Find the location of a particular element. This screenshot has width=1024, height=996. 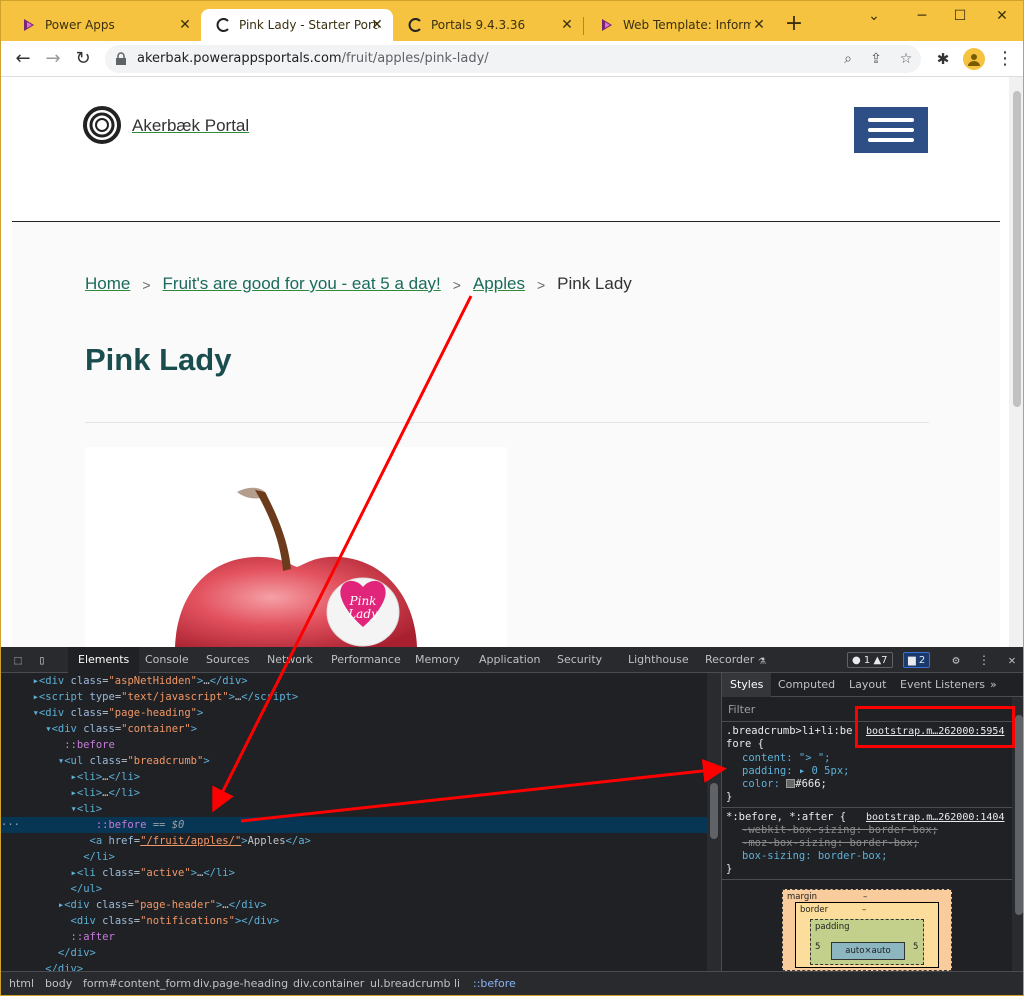

error-count: 1 is located at coordinates (867, 660).